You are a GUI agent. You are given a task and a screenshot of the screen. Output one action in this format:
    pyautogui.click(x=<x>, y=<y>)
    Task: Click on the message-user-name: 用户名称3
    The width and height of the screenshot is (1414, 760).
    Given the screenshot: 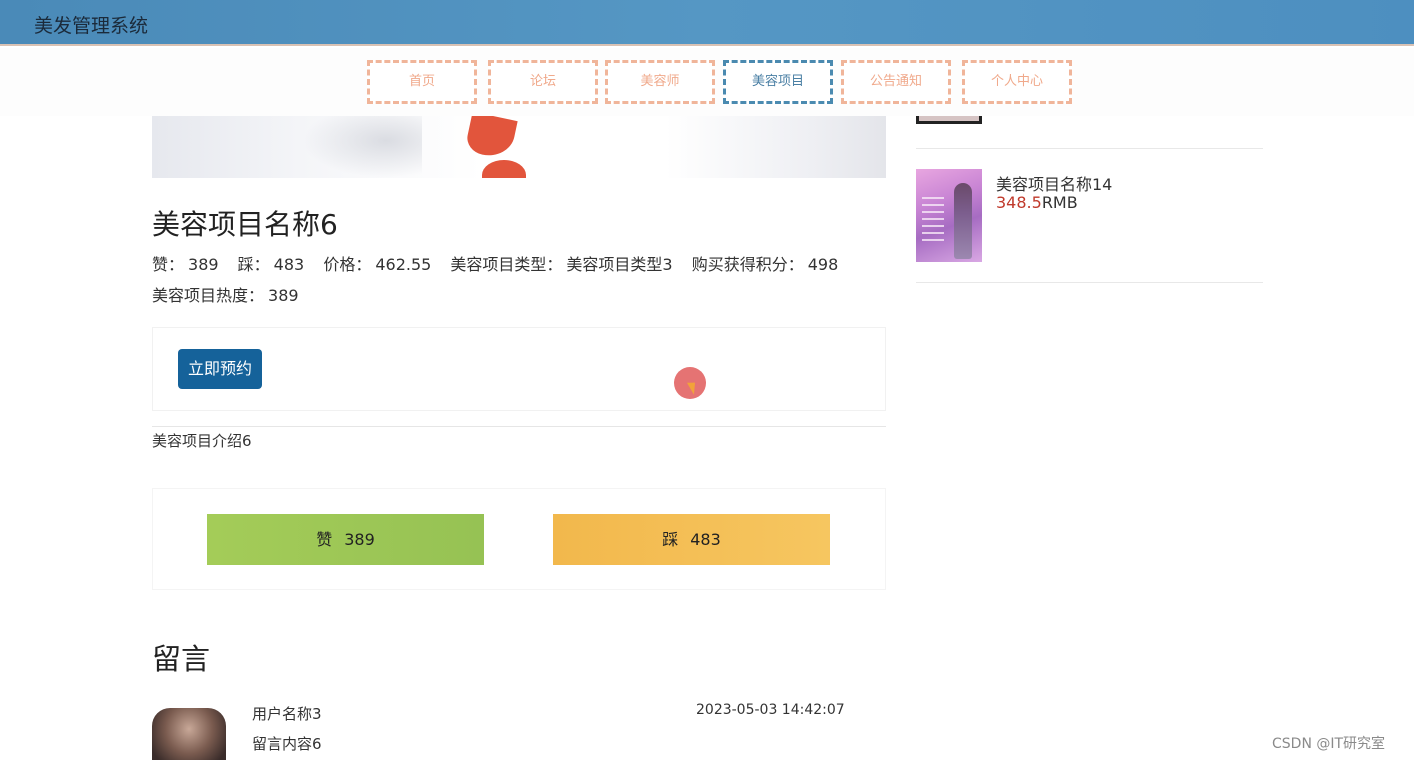 What is the action you would take?
    pyautogui.click(x=287, y=714)
    